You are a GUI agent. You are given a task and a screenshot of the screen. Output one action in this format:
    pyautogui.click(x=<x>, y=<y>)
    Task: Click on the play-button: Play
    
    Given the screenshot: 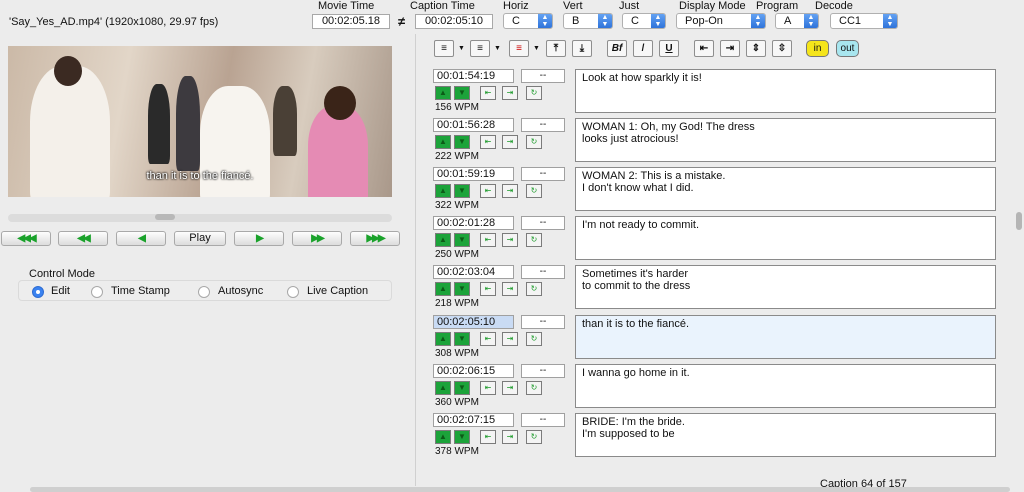 What is the action you would take?
    pyautogui.click(x=200, y=238)
    